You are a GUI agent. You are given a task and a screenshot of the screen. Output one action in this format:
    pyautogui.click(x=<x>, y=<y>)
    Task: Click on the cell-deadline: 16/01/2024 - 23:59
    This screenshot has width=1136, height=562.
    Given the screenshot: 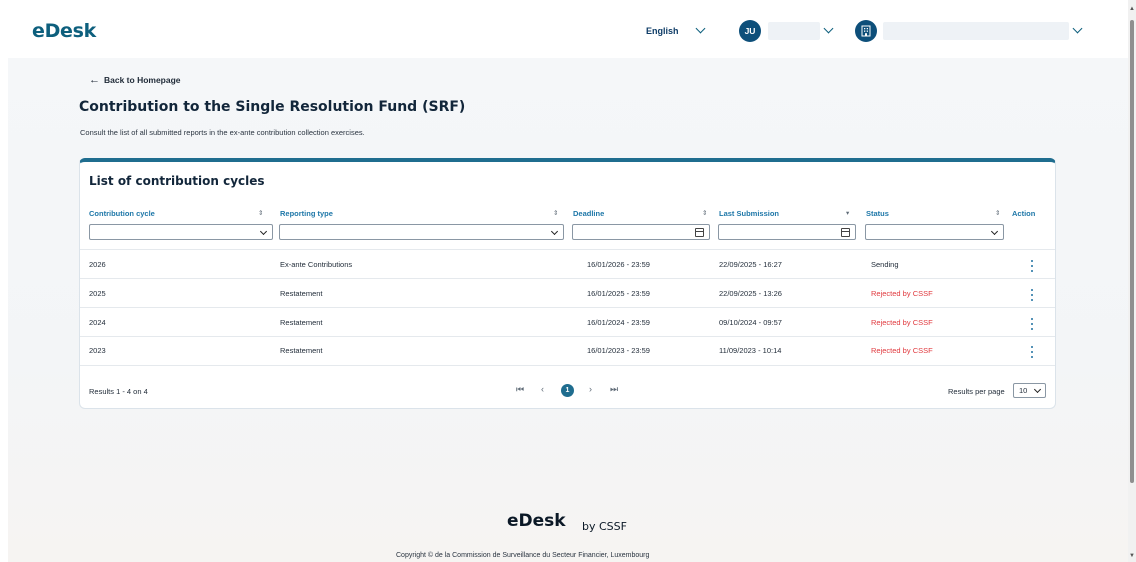 What is the action you would take?
    pyautogui.click(x=618, y=322)
    